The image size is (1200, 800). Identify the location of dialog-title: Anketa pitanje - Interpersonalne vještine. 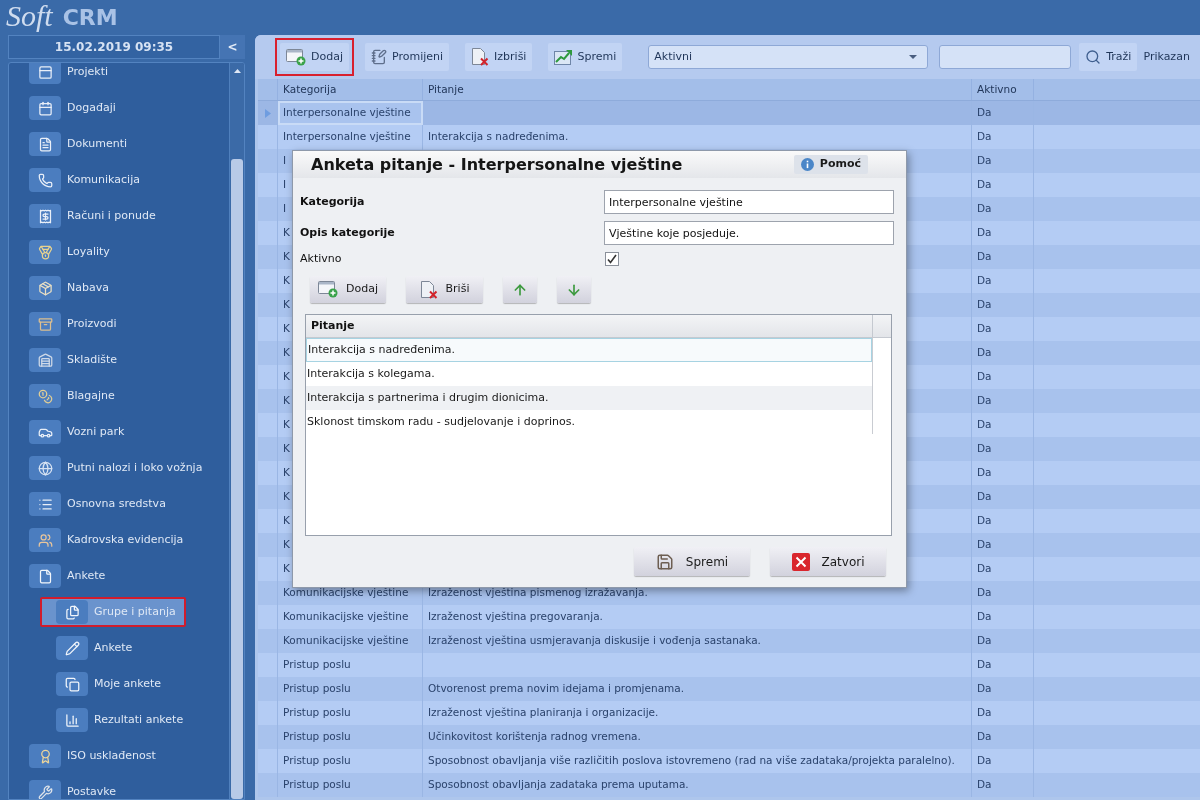
(497, 164).